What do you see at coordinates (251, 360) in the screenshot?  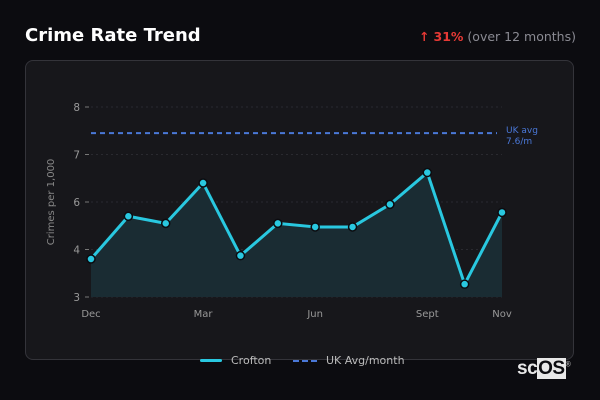 I see `legend-label: Crofton` at bounding box center [251, 360].